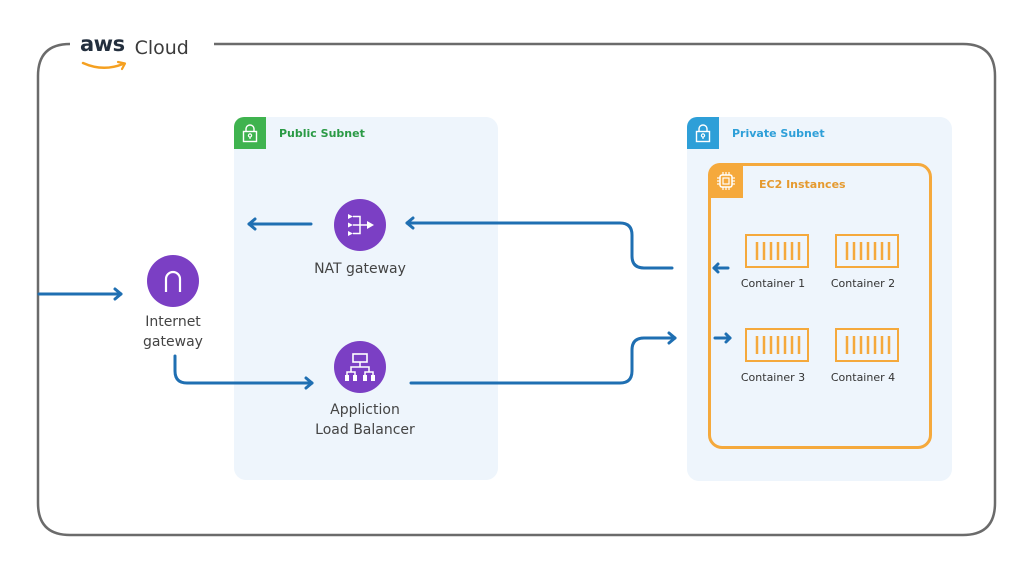 The width and height of the screenshot is (1024, 576). I want to click on arrow-ec2-inbound, so click(722, 338).